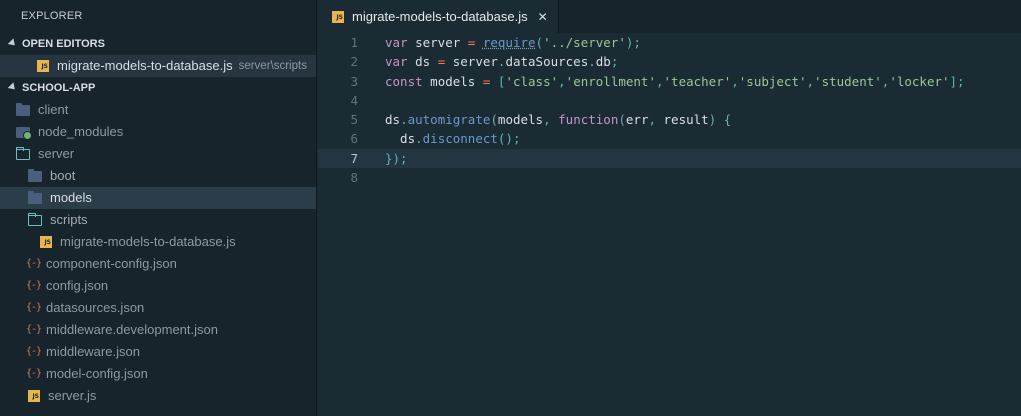  What do you see at coordinates (396, 42) in the screenshot?
I see `code-token: var` at bounding box center [396, 42].